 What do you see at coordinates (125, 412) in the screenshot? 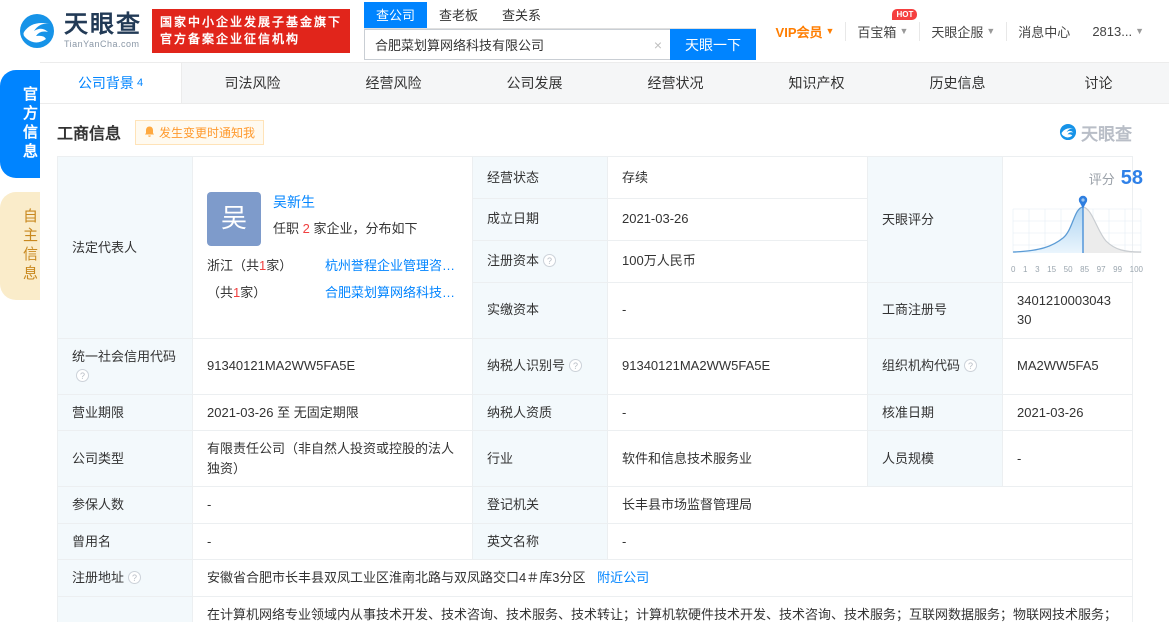
I see `field-label-business-term: 营业期限` at bounding box center [125, 412].